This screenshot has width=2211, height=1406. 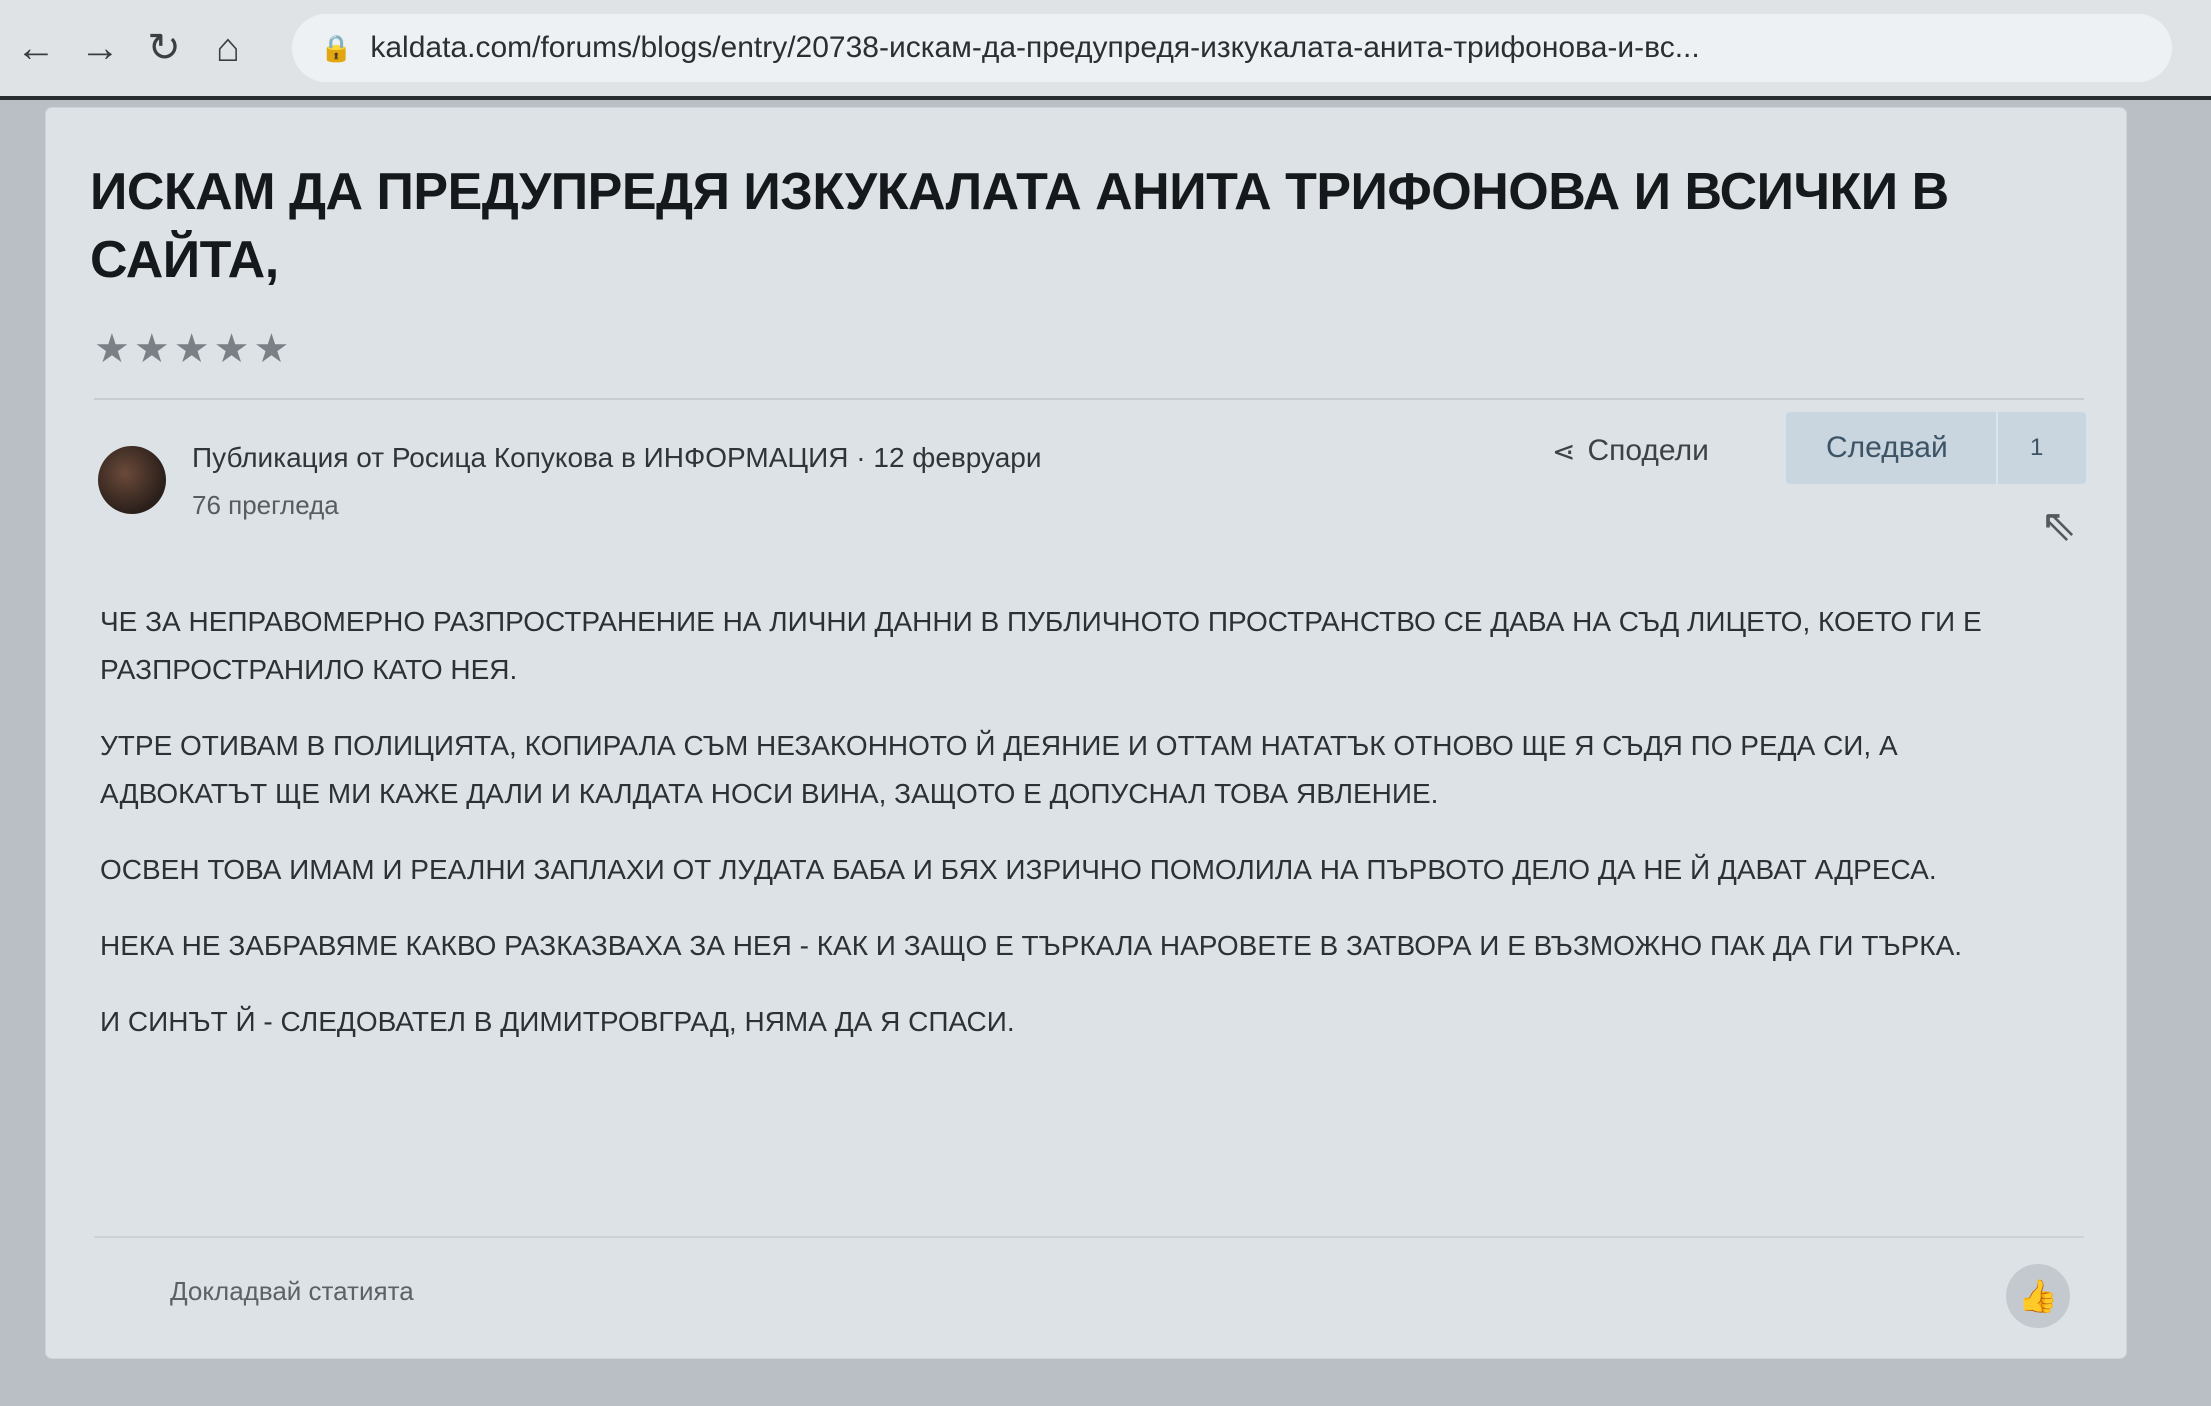 I want to click on rating-stars: ★ ★ ★ ★ ★, so click(x=191, y=349).